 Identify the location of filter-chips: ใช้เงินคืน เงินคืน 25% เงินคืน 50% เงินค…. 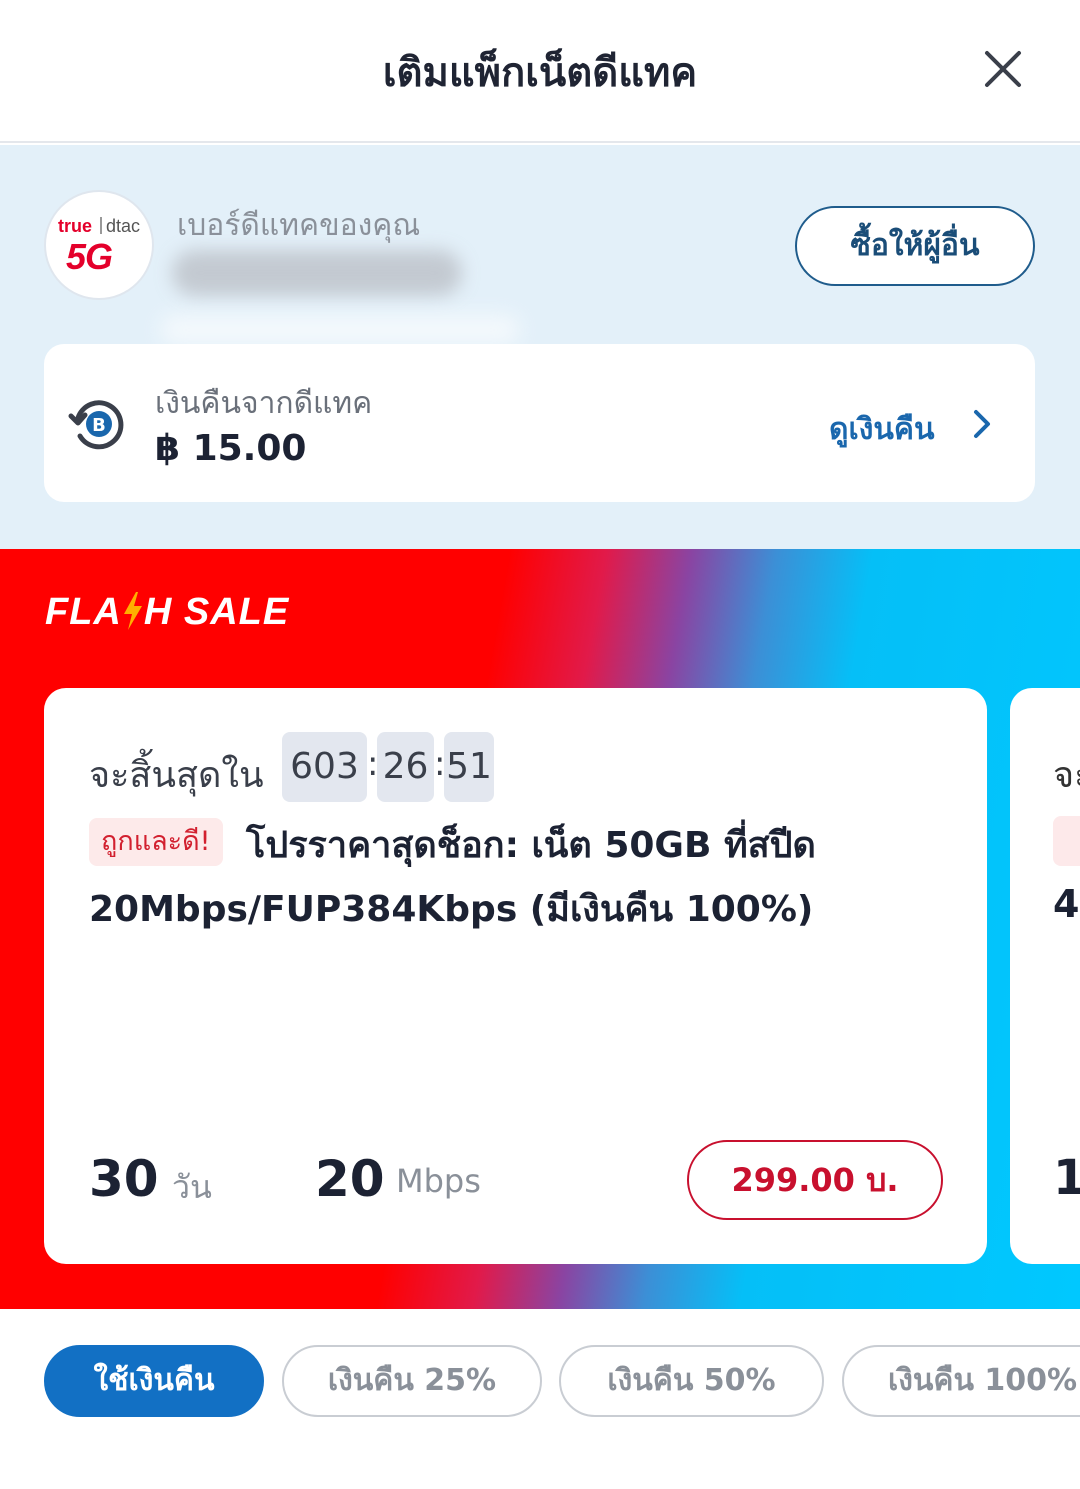
(540, 1399).